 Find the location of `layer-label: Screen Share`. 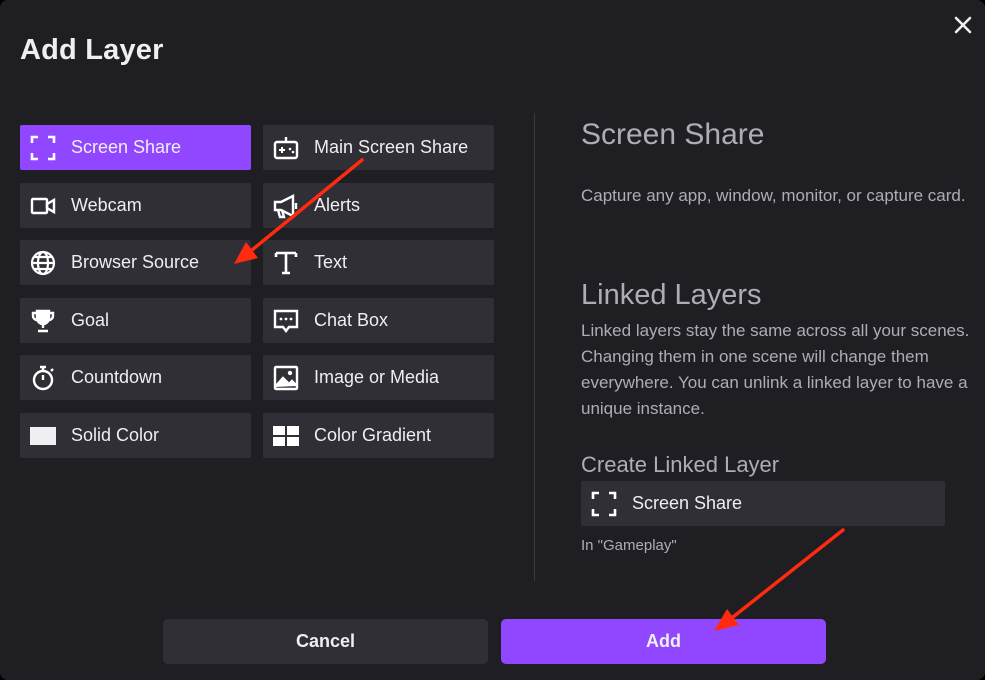

layer-label: Screen Share is located at coordinates (126, 147).